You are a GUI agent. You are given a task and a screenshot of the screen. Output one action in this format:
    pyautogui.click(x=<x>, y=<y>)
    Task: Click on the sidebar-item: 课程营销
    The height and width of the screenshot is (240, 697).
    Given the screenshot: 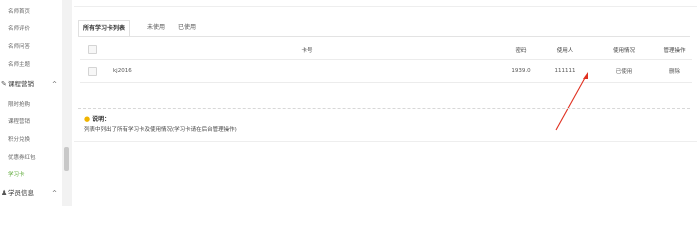 What is the action you would take?
    pyautogui.click(x=31, y=122)
    